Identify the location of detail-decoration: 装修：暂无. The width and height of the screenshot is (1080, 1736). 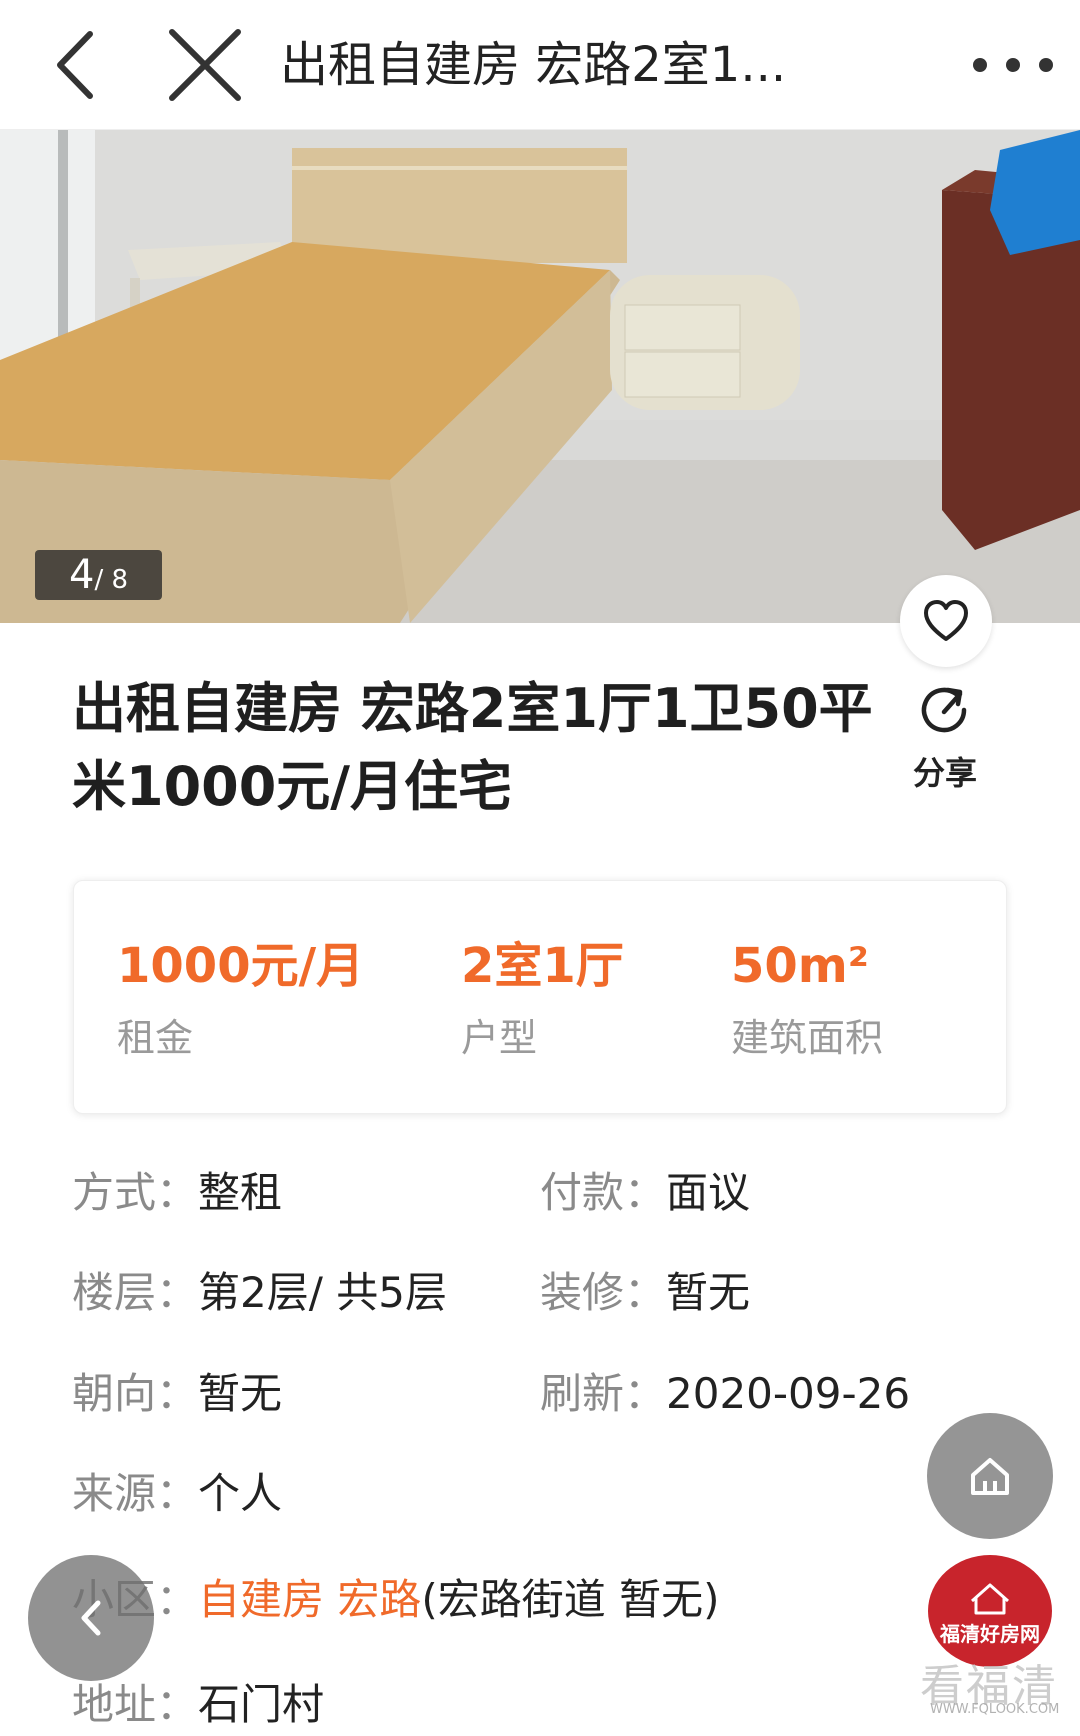
(645, 1293).